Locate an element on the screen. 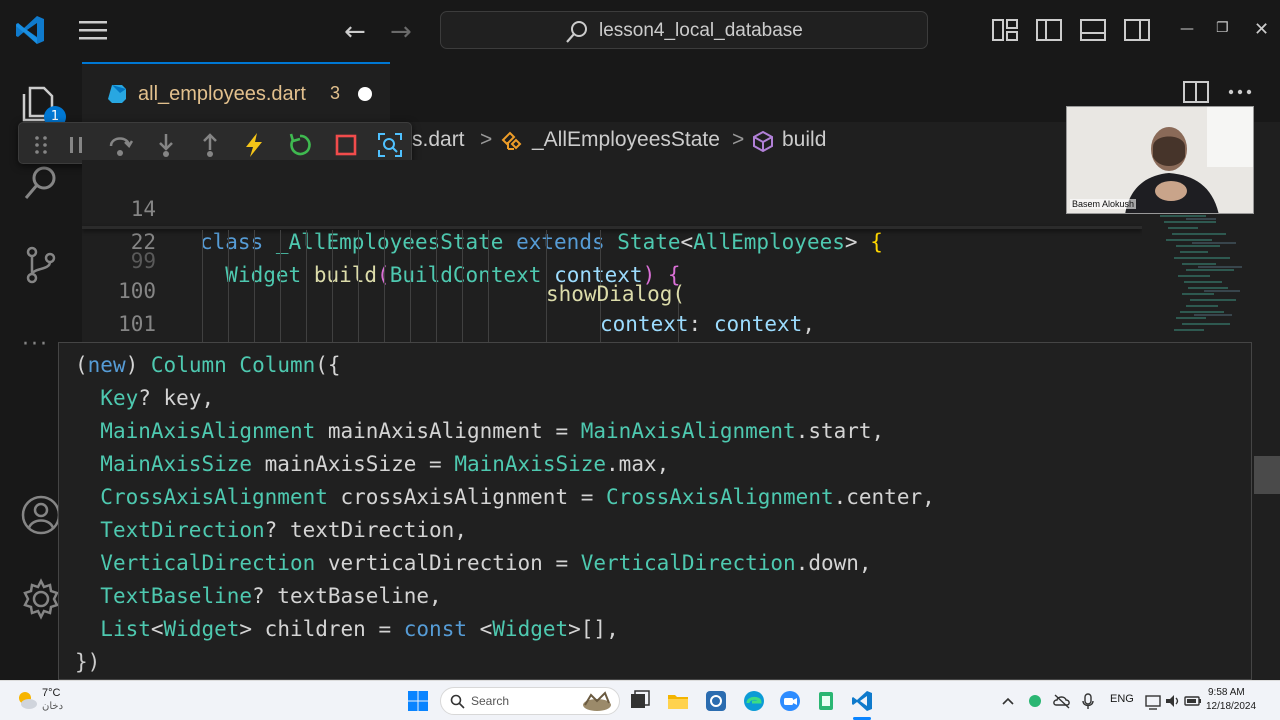 Image resolution: width=1280 pixels, height=720 pixels. class-symbol-icon is located at coordinates (511, 140).